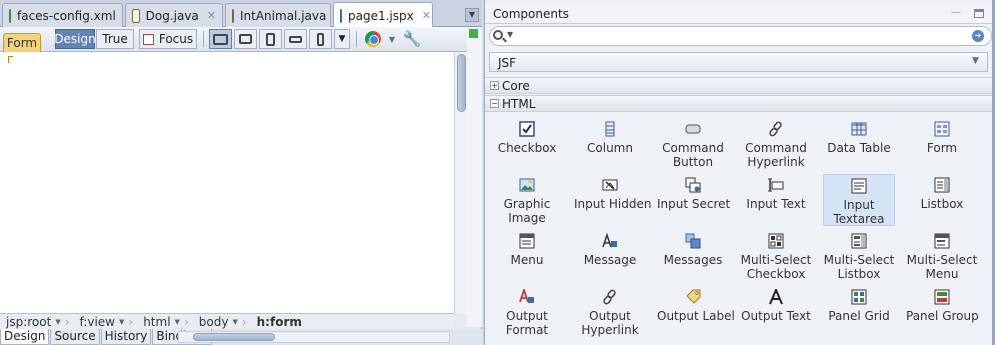  What do you see at coordinates (776, 204) in the screenshot?
I see `component-label: Input Text` at bounding box center [776, 204].